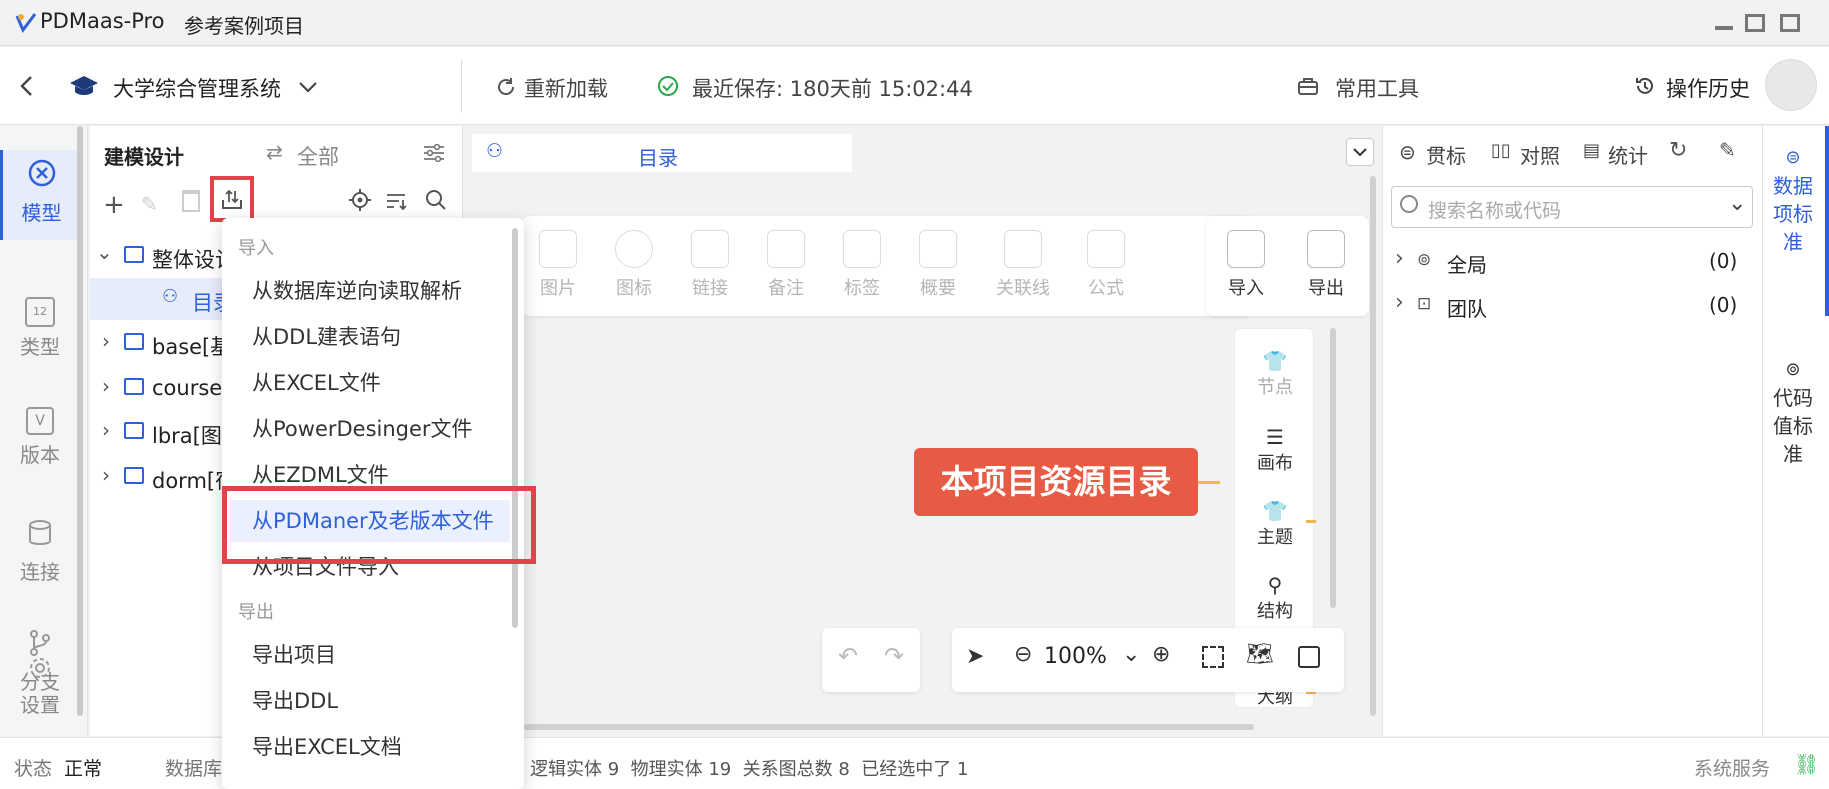  What do you see at coordinates (318, 156) in the screenshot?
I see `tab-all: 全部` at bounding box center [318, 156].